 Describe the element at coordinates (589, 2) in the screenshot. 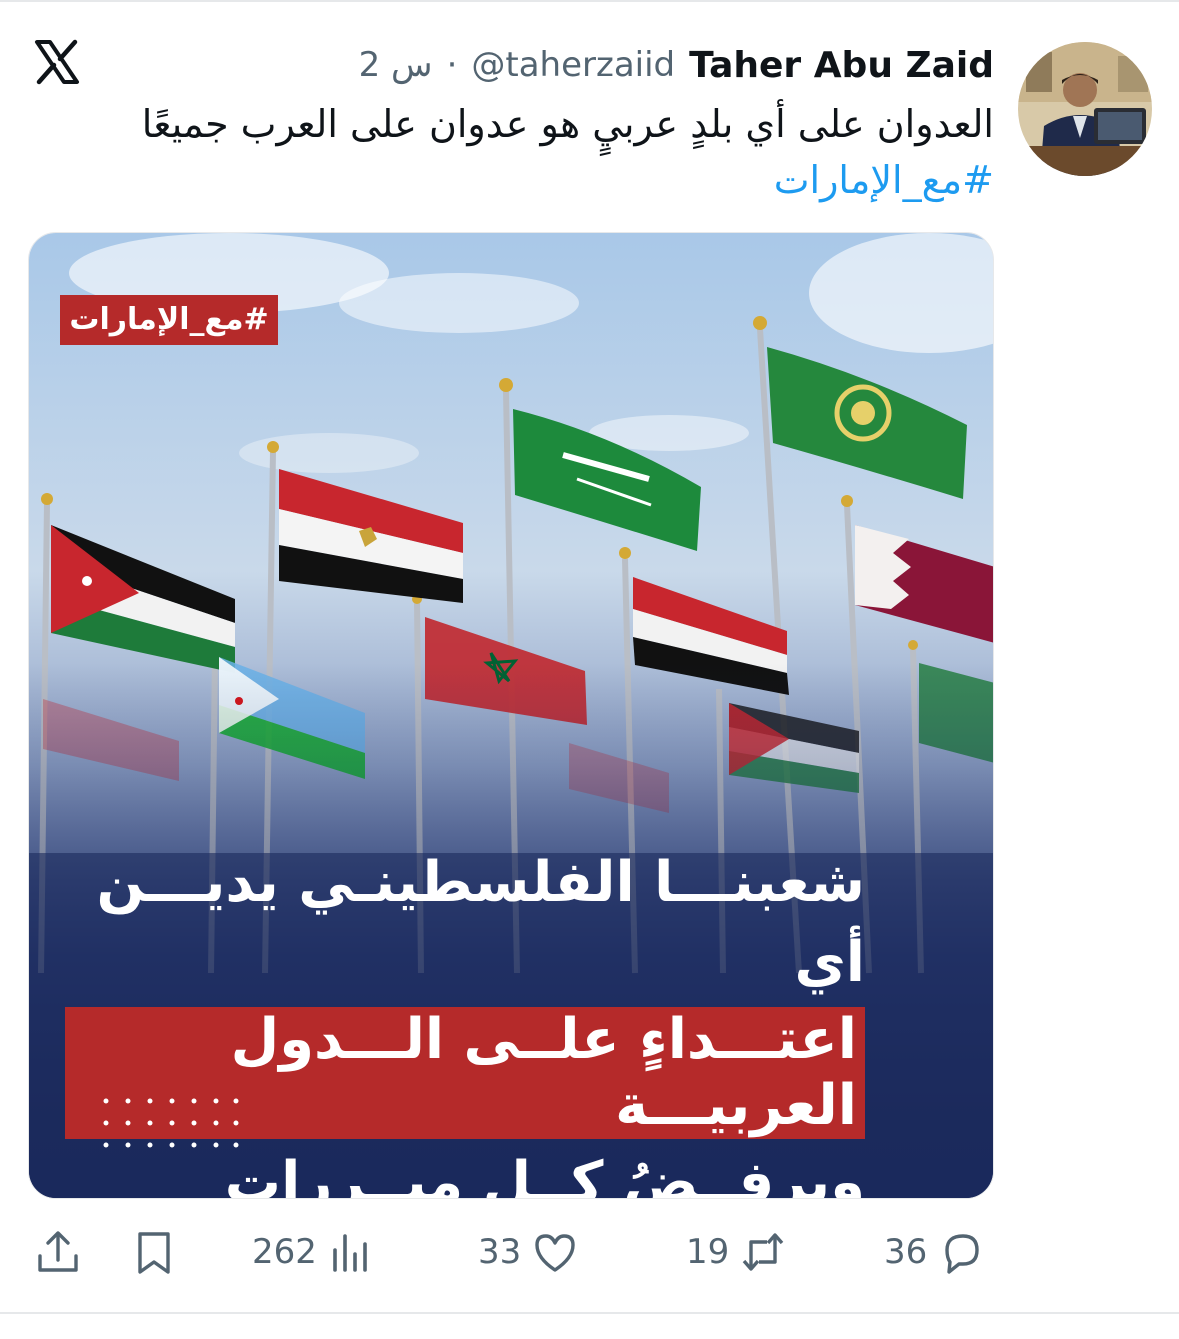

I see `top-divider` at that location.